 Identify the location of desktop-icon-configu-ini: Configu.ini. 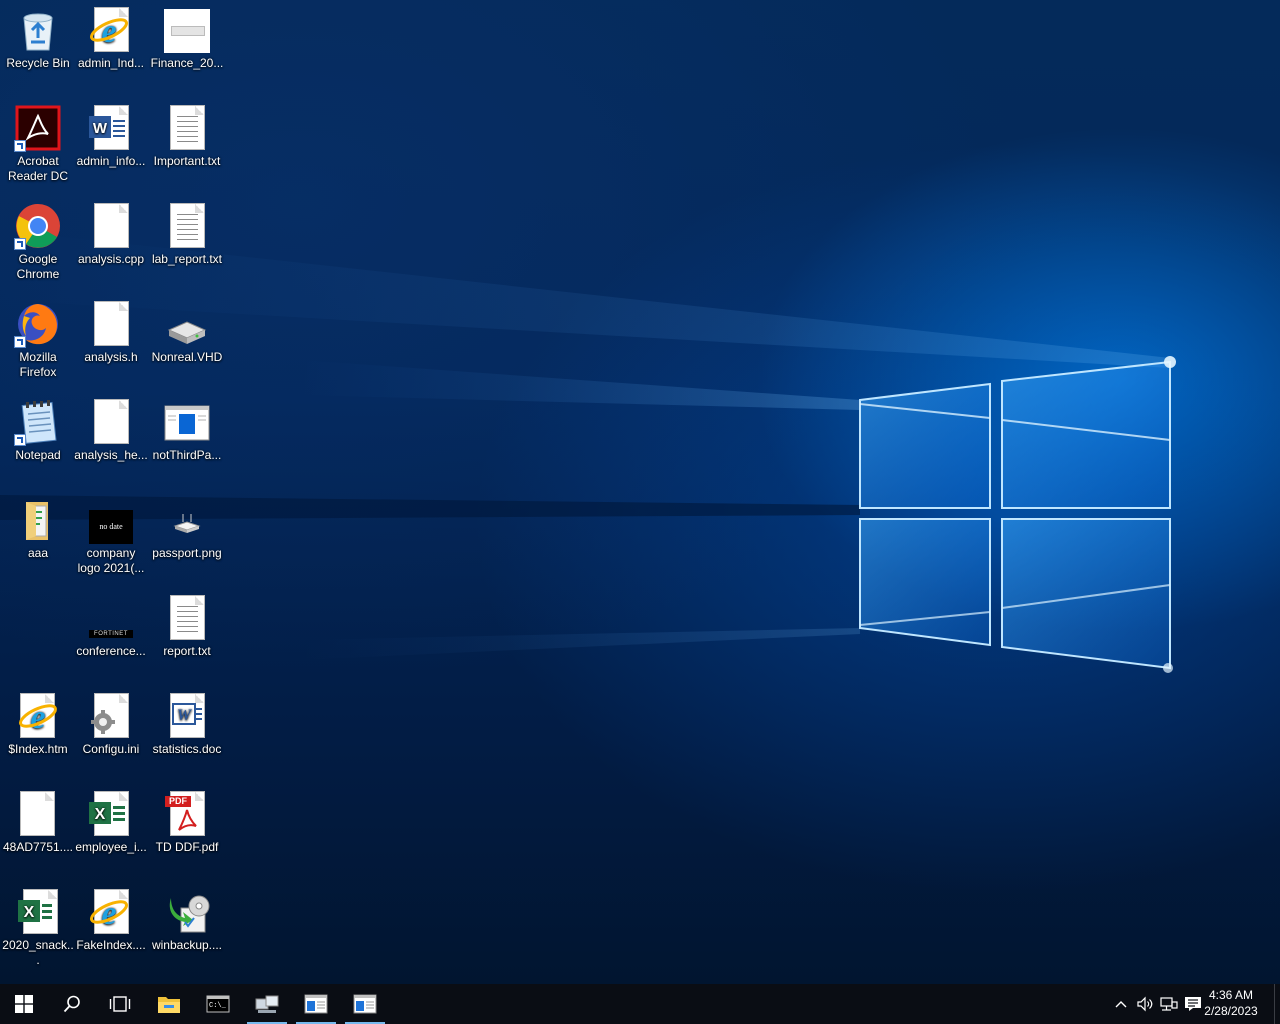
(111, 736).